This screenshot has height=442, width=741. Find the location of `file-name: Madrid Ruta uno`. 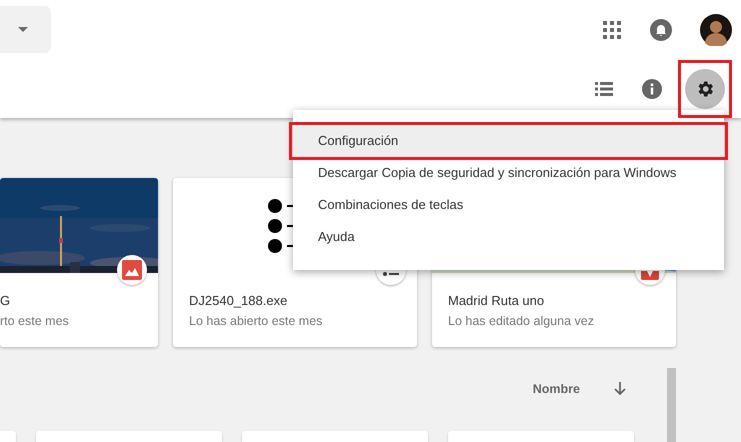

file-name: Madrid Ruta uno is located at coordinates (496, 301).